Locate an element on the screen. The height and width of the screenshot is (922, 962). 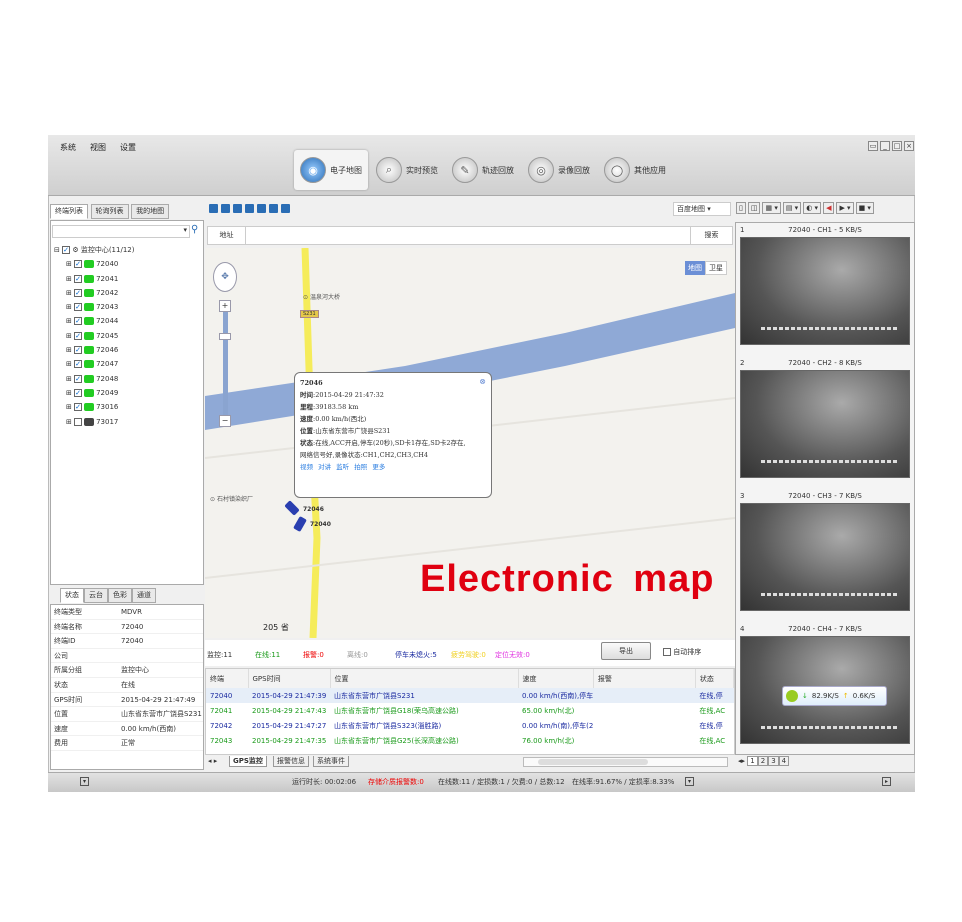
search-button: 搜索 is located at coordinates (711, 235).